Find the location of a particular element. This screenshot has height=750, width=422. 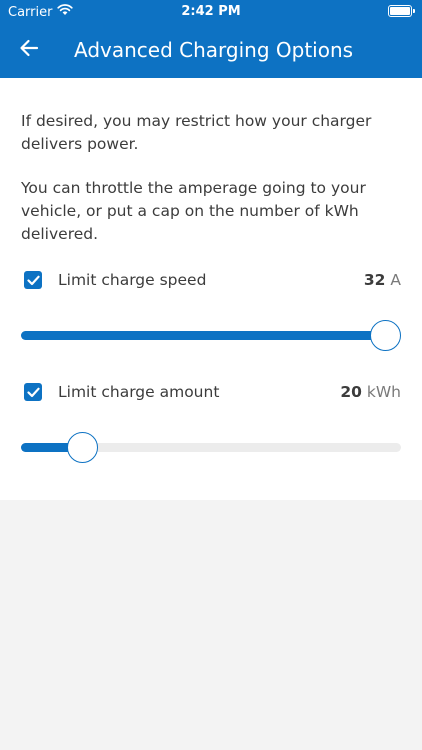

charge-speed-value: 32 A is located at coordinates (382, 280).